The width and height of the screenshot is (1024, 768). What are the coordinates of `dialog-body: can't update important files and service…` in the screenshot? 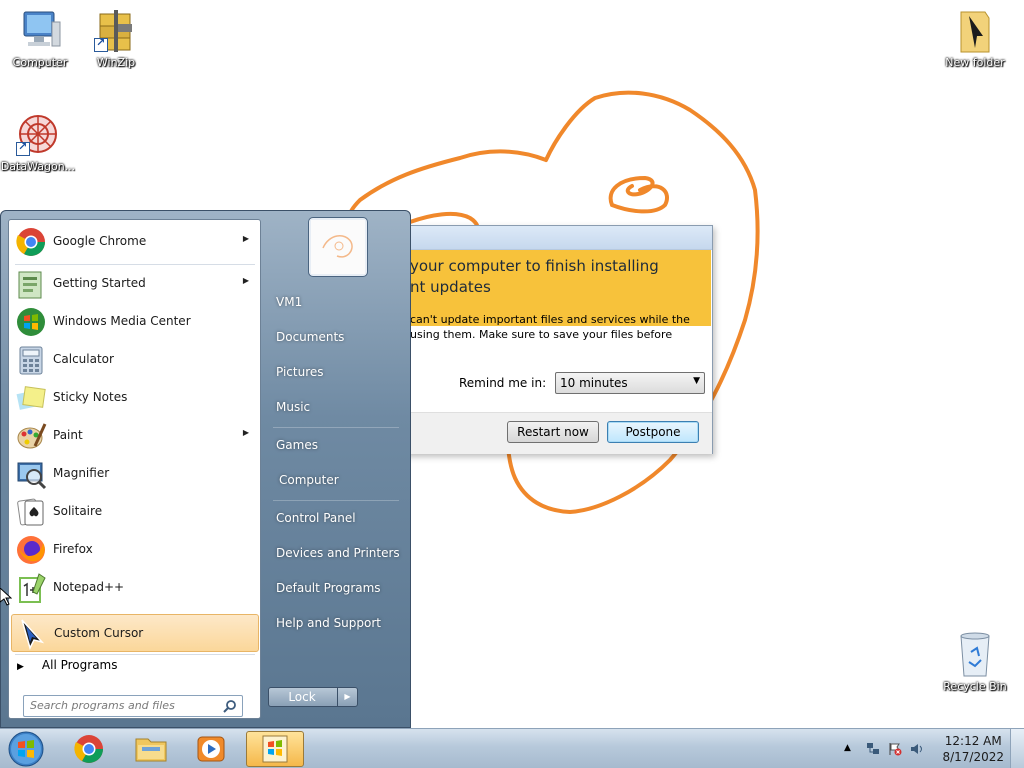 It's located at (560, 327).